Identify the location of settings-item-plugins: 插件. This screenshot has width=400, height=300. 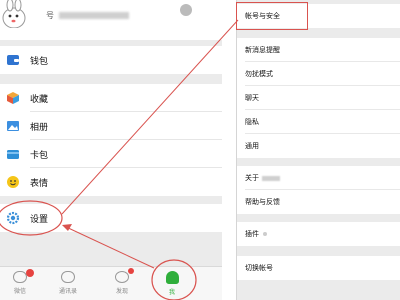
(318, 234).